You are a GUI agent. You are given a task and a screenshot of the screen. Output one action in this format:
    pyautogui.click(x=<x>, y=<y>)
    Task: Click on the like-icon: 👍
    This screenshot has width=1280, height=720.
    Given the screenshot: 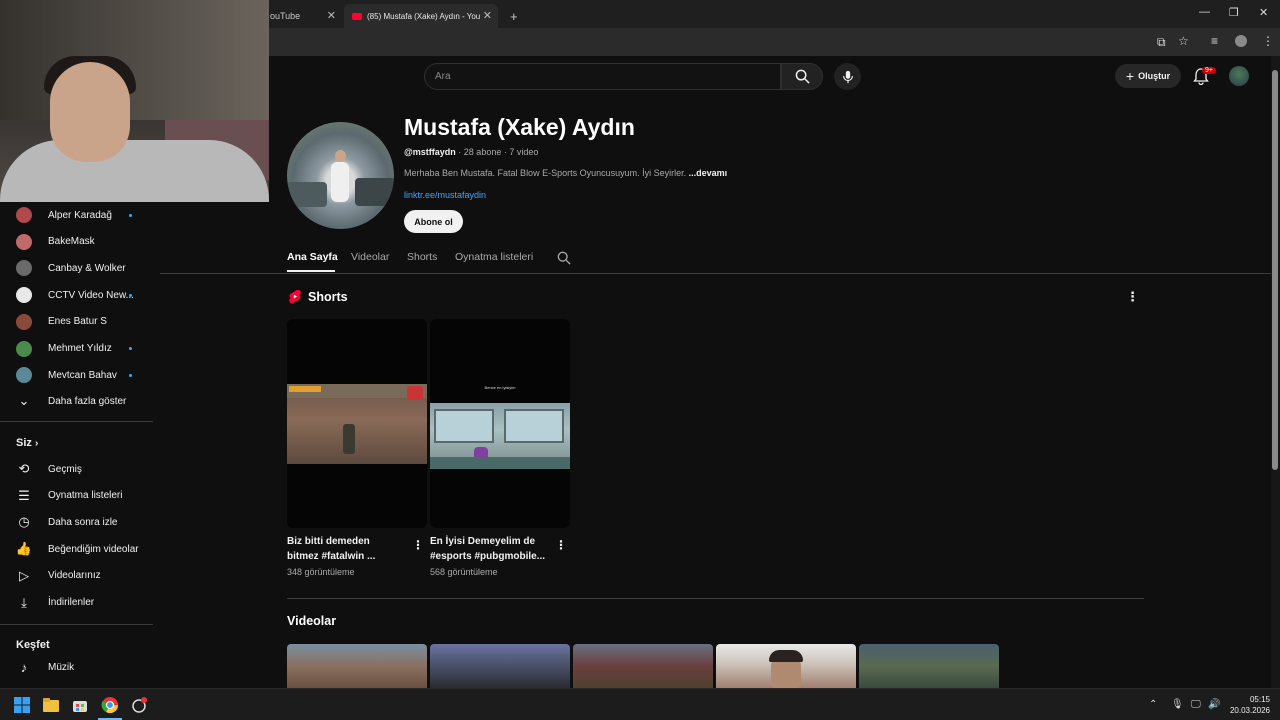 What is the action you would take?
    pyautogui.click(x=24, y=549)
    